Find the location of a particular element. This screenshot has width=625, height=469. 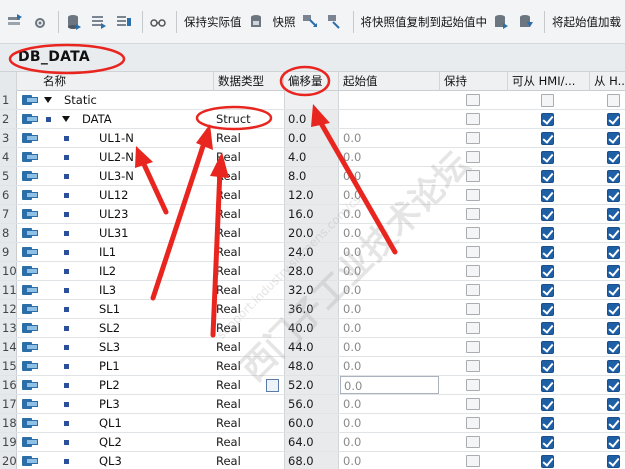

tag-name: IL3 is located at coordinates (107, 290).